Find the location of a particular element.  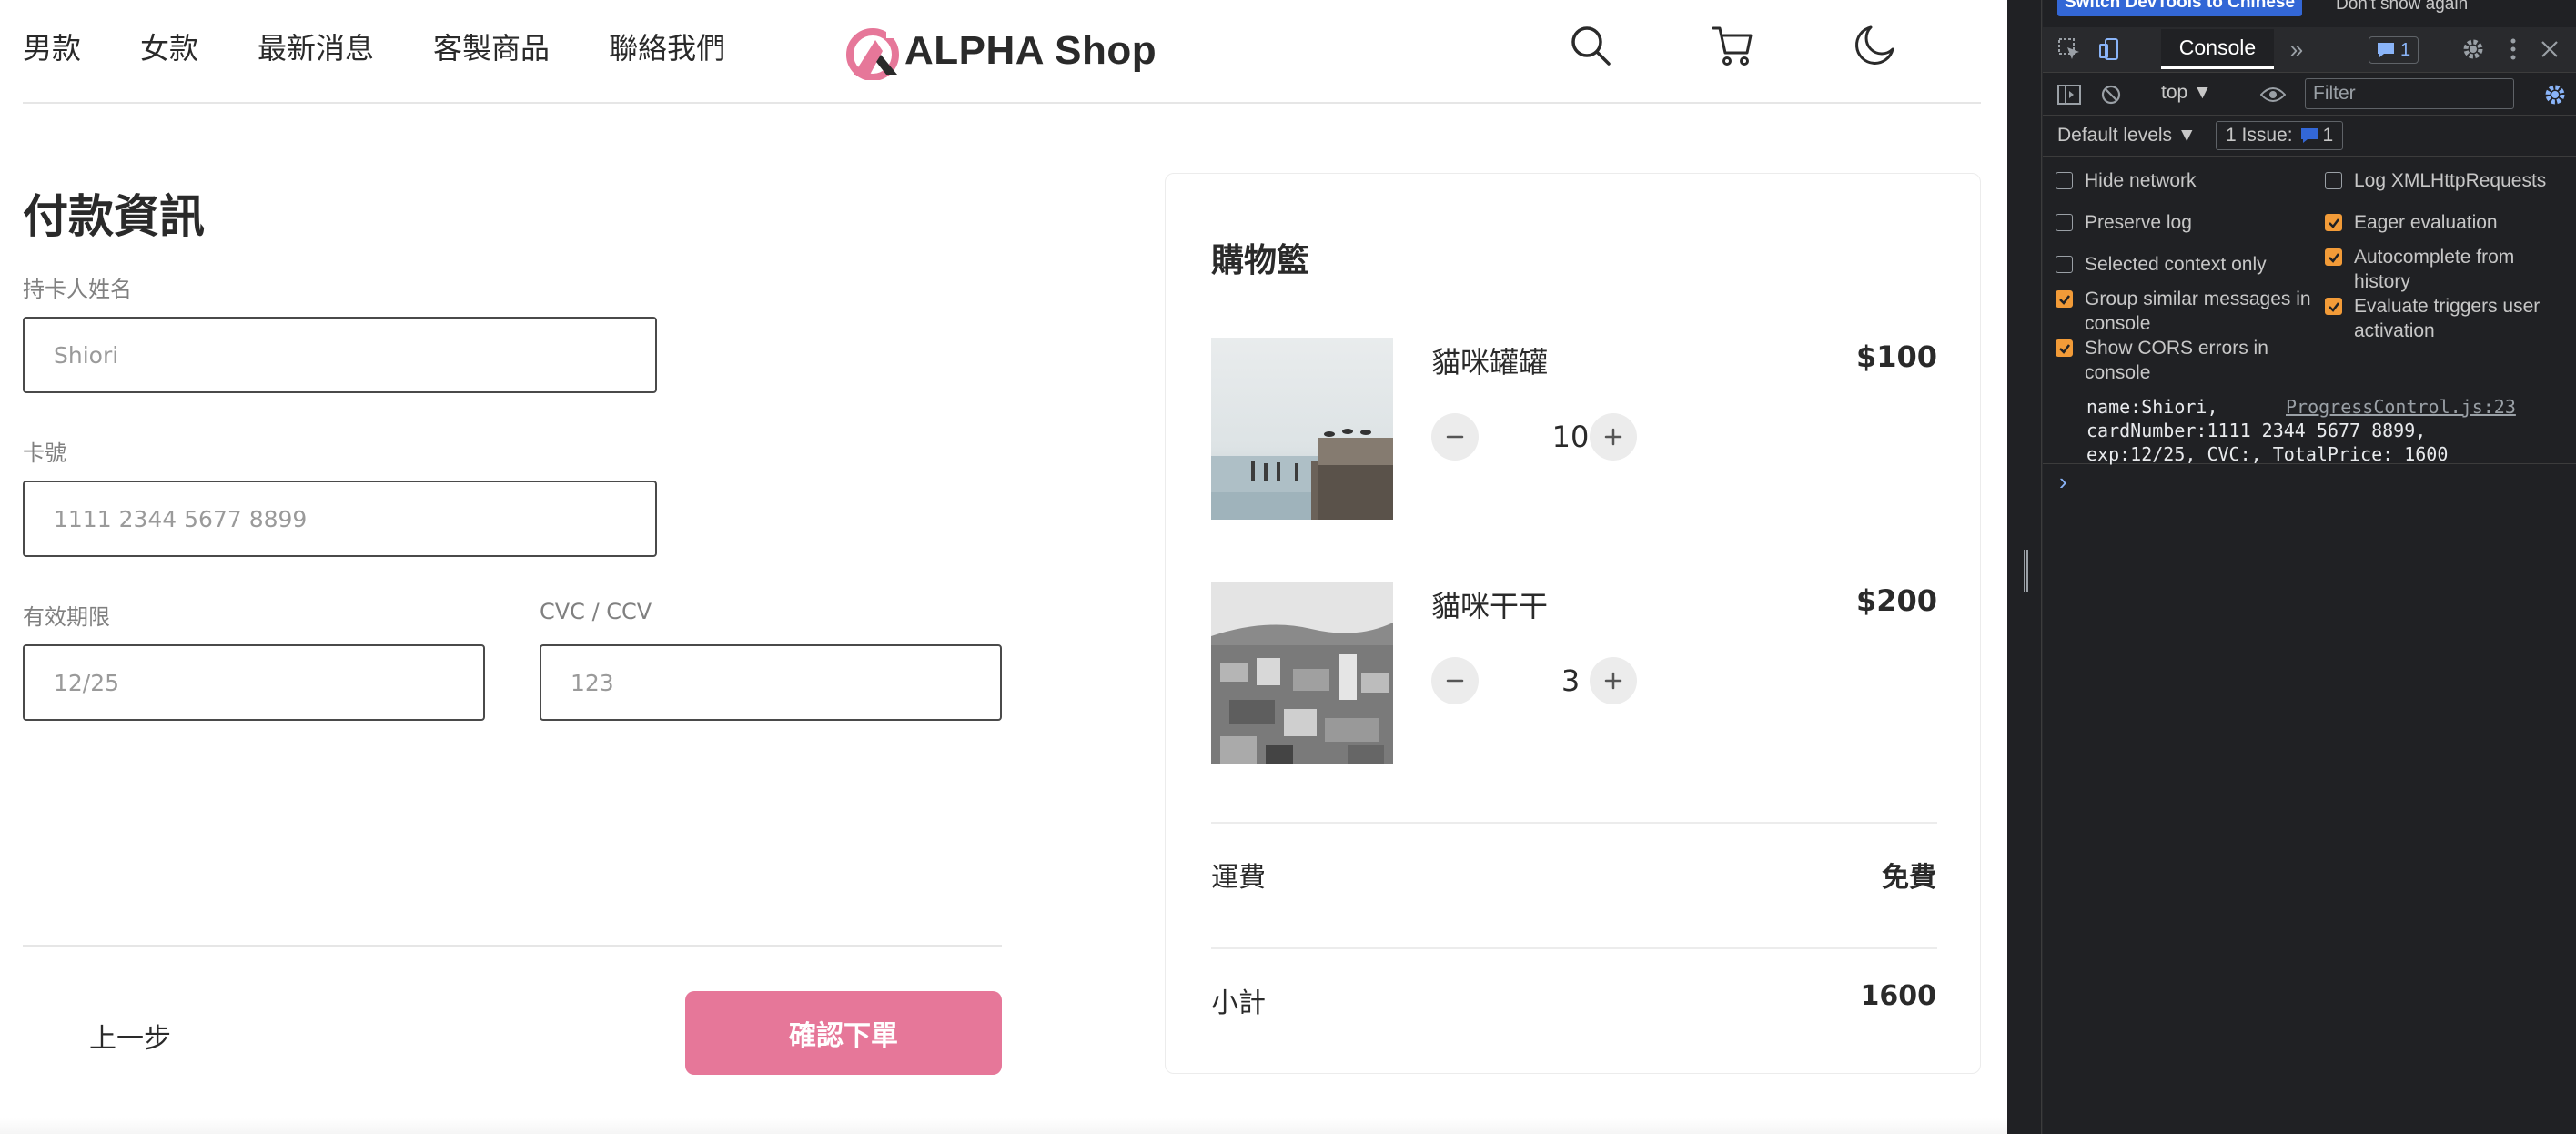

issues-label: 1 Issue: is located at coordinates (2259, 135).